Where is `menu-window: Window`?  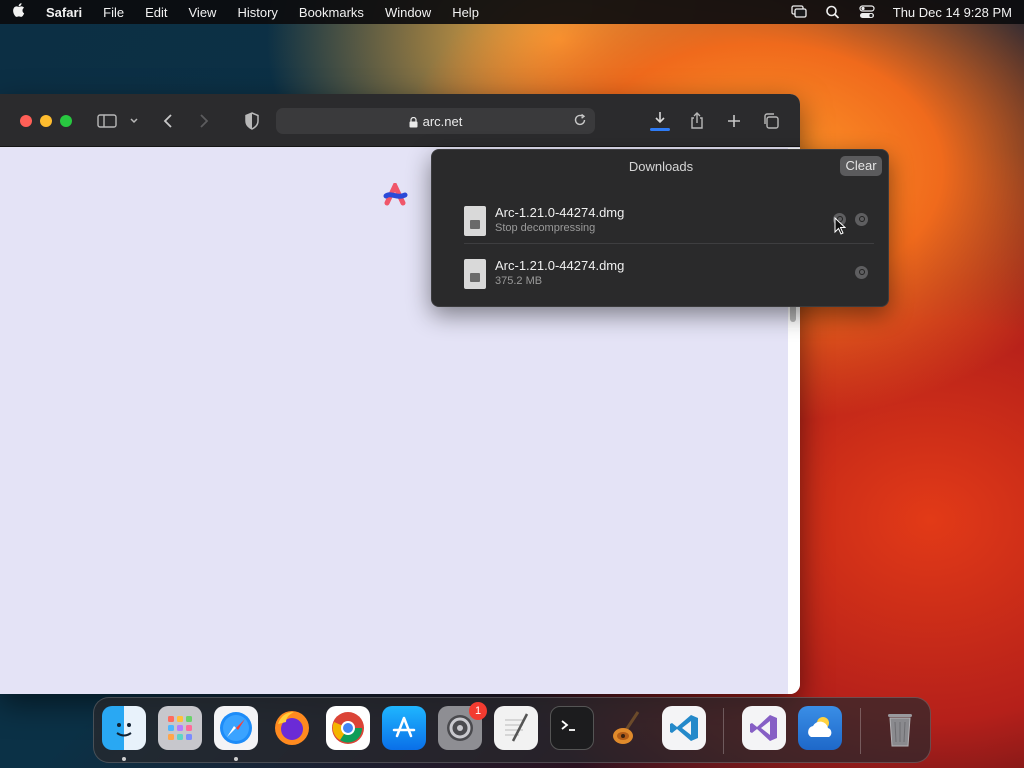
menu-window: Window is located at coordinates (408, 12).